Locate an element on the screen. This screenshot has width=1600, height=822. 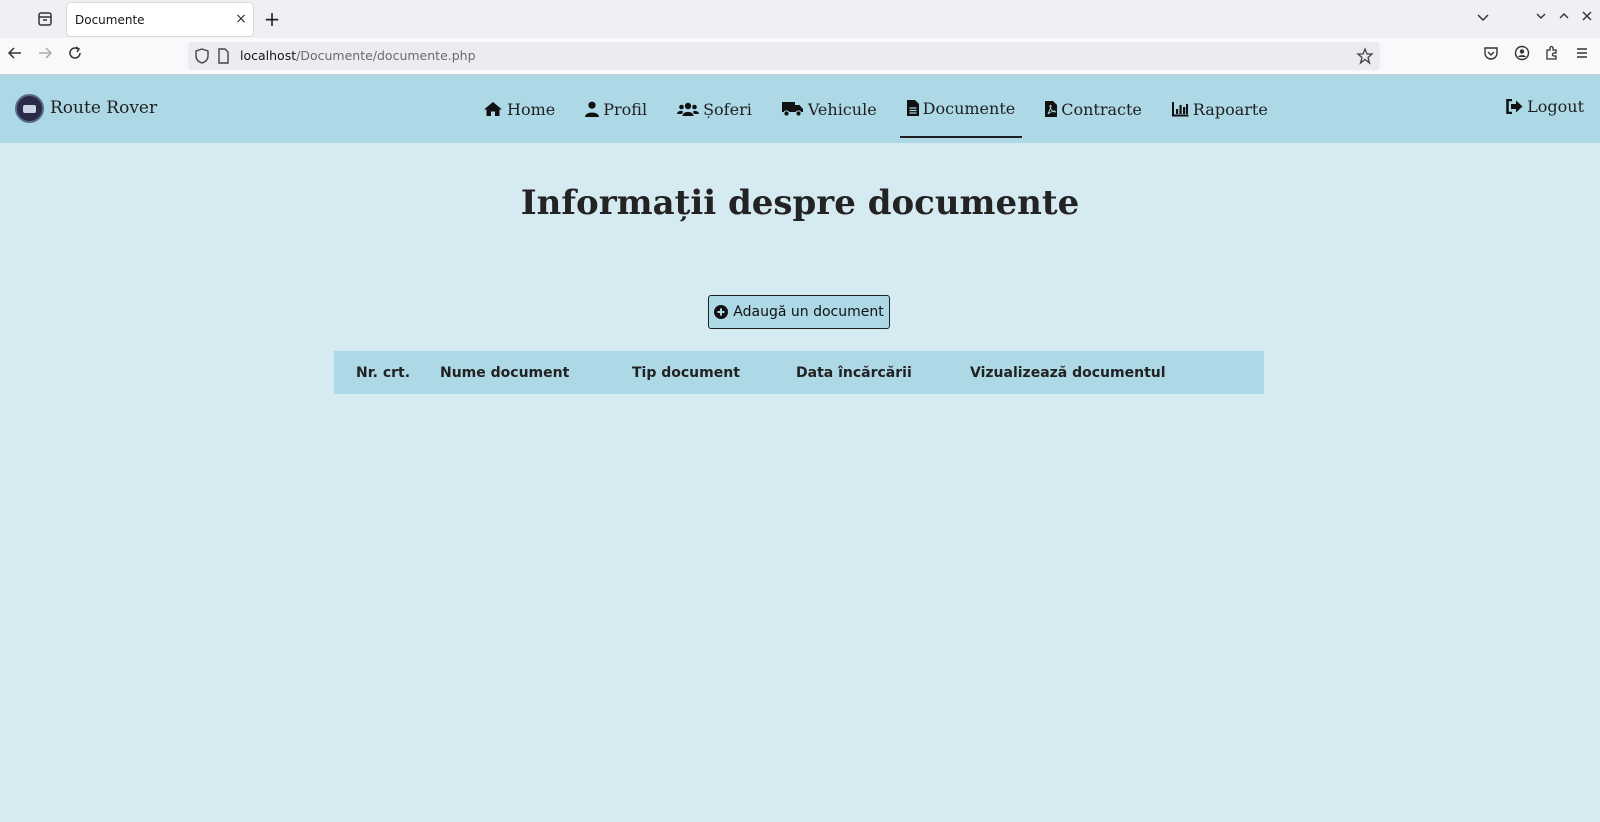
extensions-icon is located at coordinates (1552, 56).